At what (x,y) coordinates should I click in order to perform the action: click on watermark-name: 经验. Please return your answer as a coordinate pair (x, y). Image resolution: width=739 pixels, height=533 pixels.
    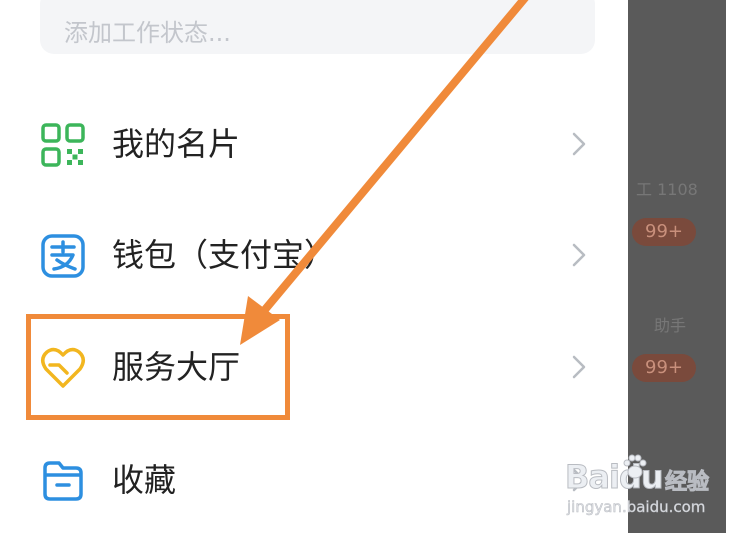
    Looking at the image, I should click on (687, 483).